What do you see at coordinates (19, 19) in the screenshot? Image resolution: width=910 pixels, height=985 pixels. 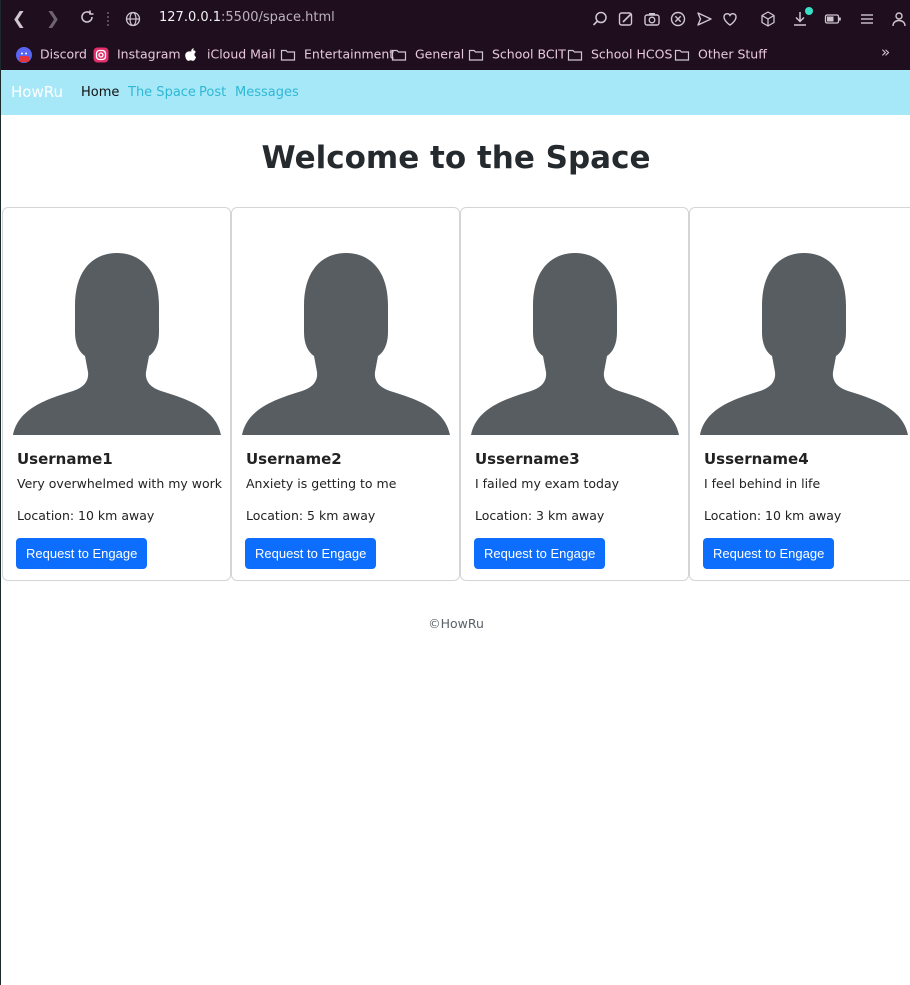 I see `back-icon: ❮` at bounding box center [19, 19].